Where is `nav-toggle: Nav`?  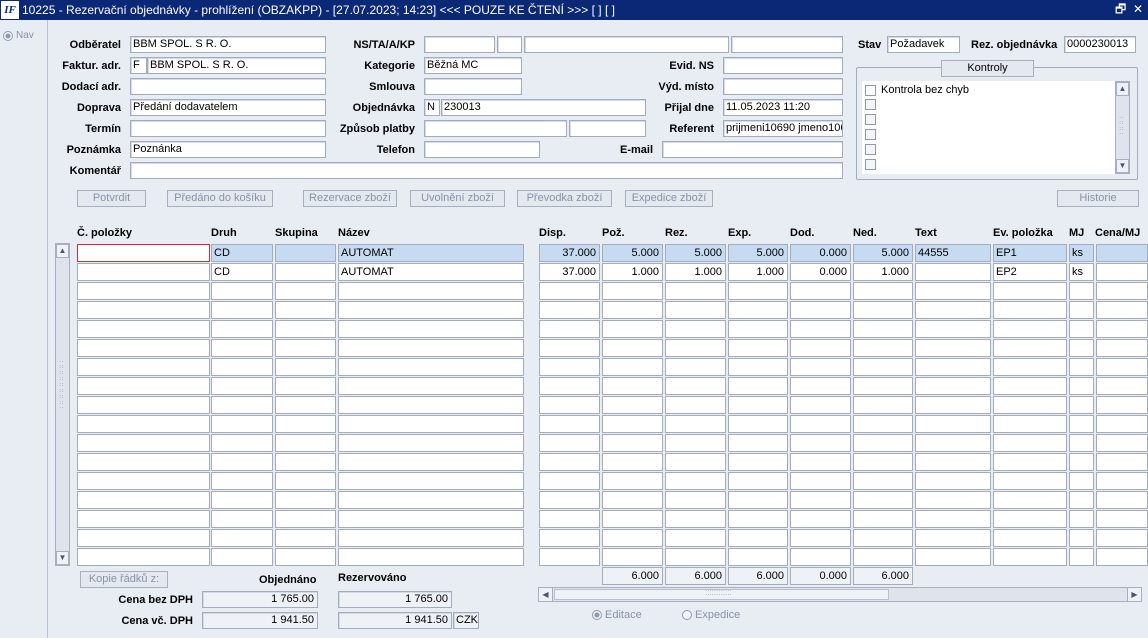
nav-toggle: Nav is located at coordinates (18, 35).